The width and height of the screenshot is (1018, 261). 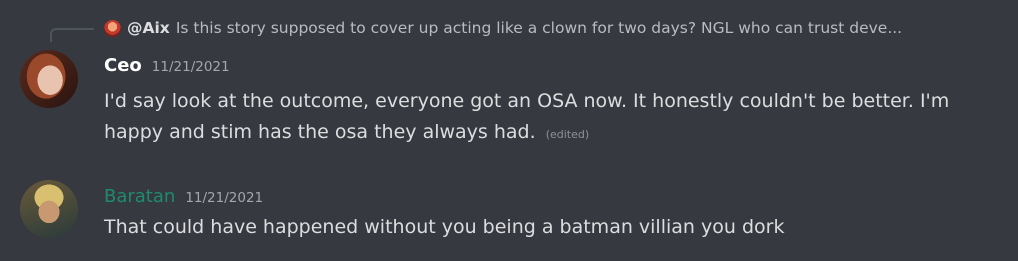 I want to click on message-header: Ceo 11/21/2021, so click(x=167, y=65).